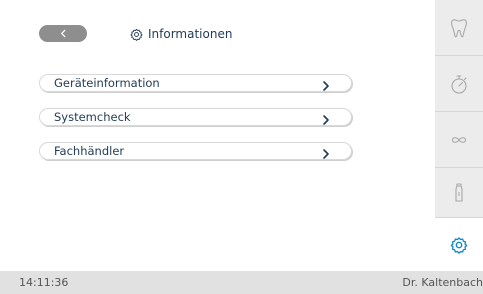 The image size is (483, 294). I want to click on menu-item-fachhaendler: Fachhändler, so click(195, 151).